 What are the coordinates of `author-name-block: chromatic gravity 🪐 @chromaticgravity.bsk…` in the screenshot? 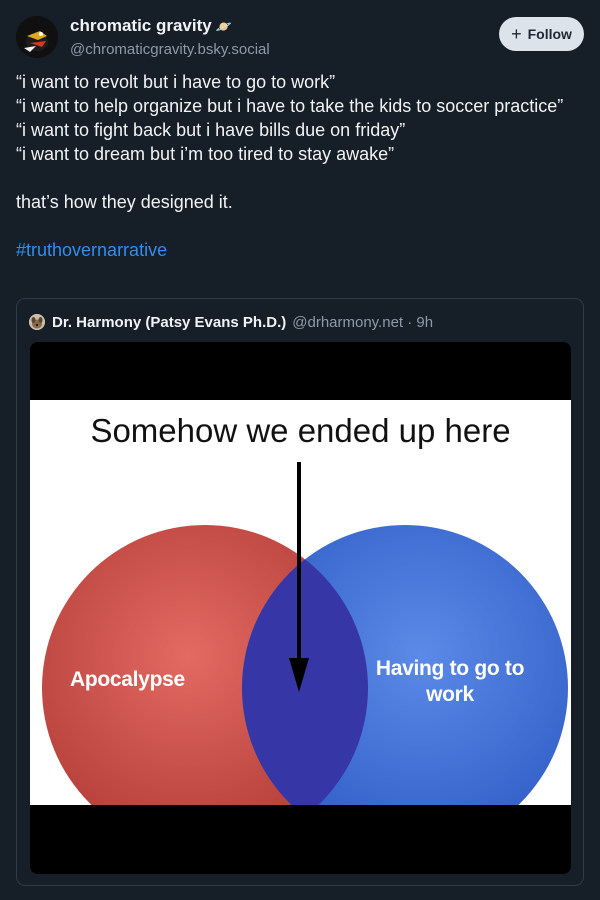 It's located at (170, 37).